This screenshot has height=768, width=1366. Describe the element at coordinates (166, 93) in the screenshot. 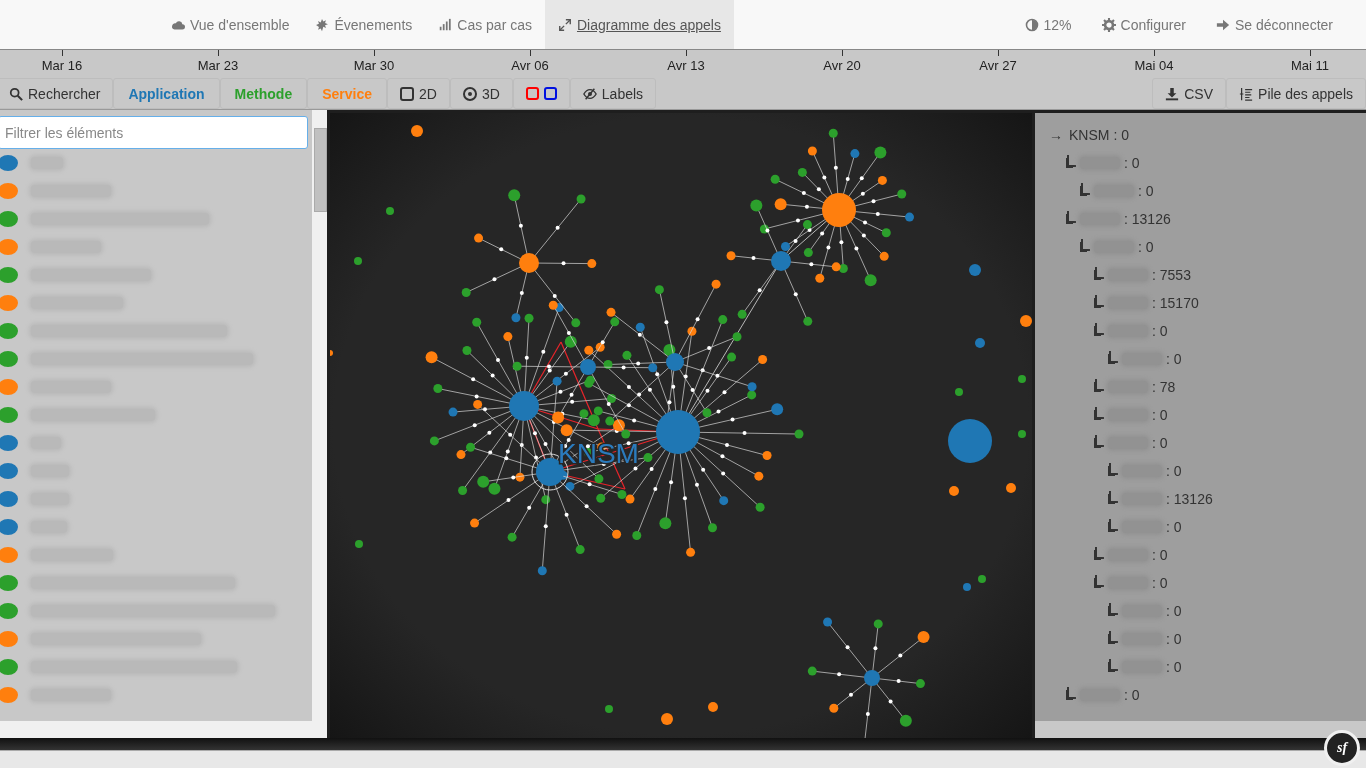

I see `type-filter-button: Application` at that location.